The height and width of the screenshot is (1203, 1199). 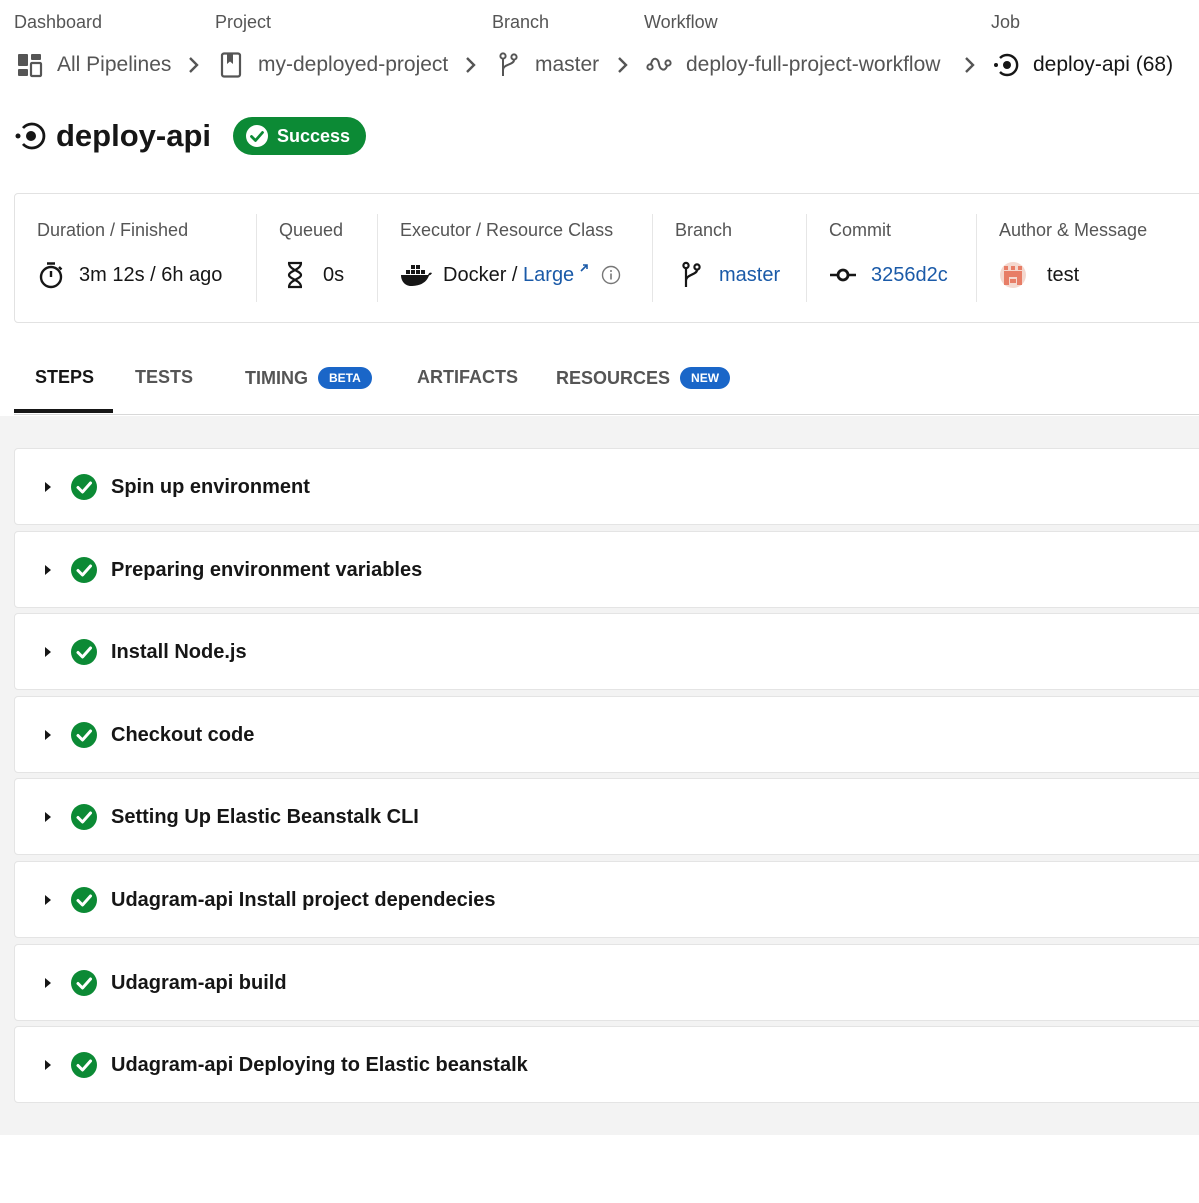 What do you see at coordinates (843, 275) in the screenshot?
I see `commit-icon` at bounding box center [843, 275].